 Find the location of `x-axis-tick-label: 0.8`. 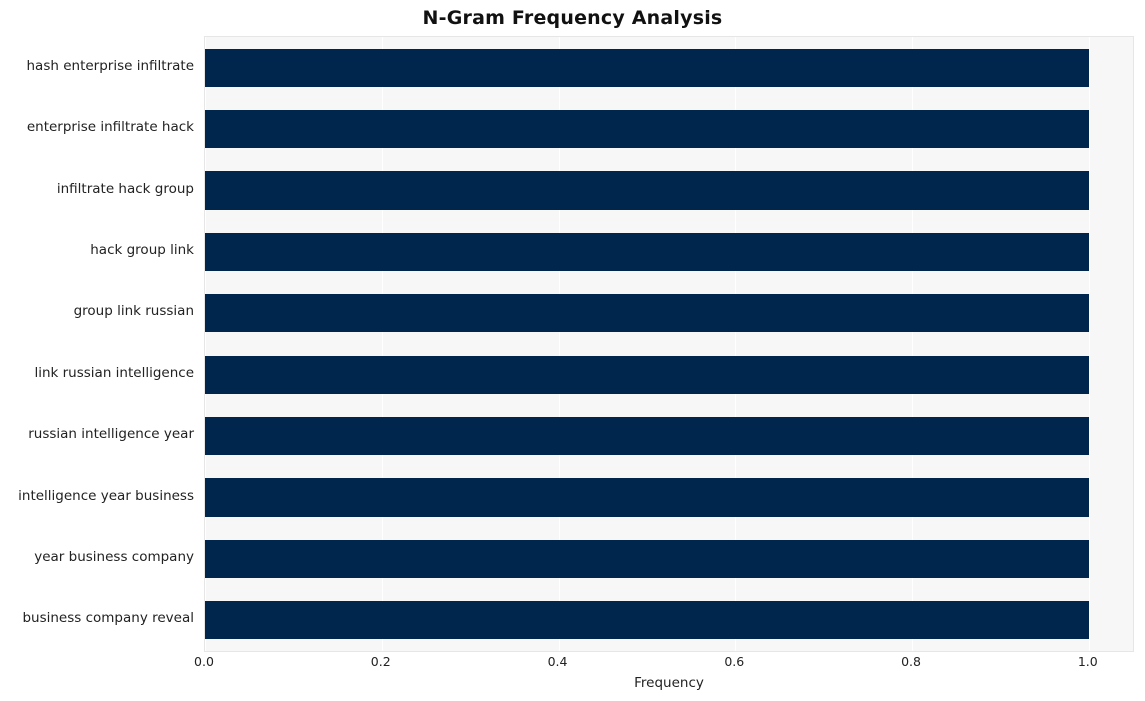

x-axis-tick-label: 0.8 is located at coordinates (911, 661).